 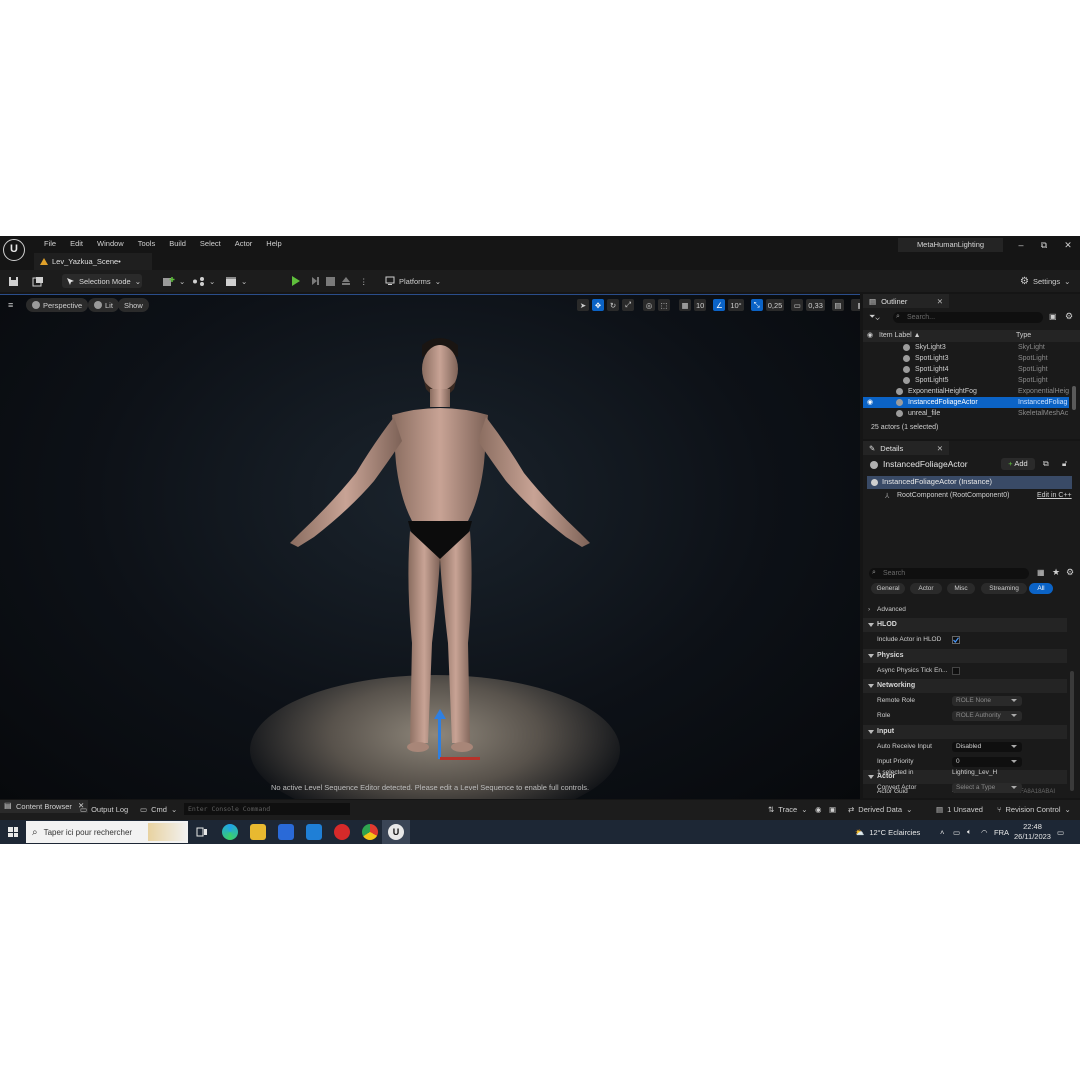 What do you see at coordinates (906, 448) in the screenshot?
I see `details-tab: ✎ Details ✕` at bounding box center [906, 448].